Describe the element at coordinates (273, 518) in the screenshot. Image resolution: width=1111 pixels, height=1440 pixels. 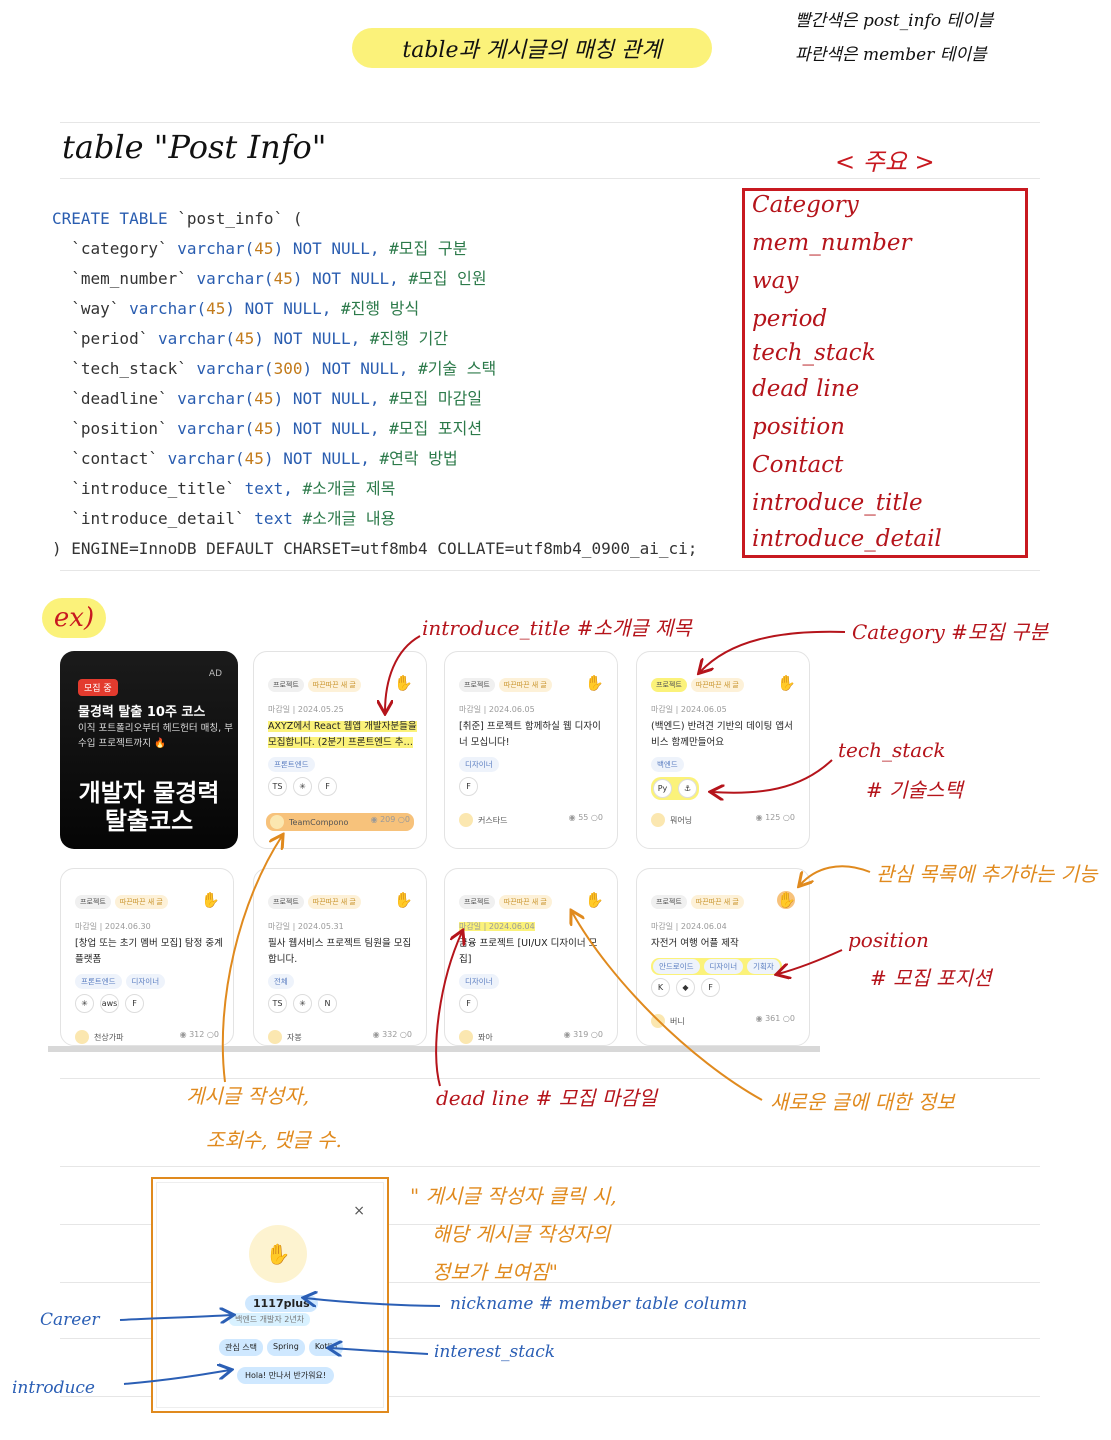
I see `sql-column-type: text` at that location.